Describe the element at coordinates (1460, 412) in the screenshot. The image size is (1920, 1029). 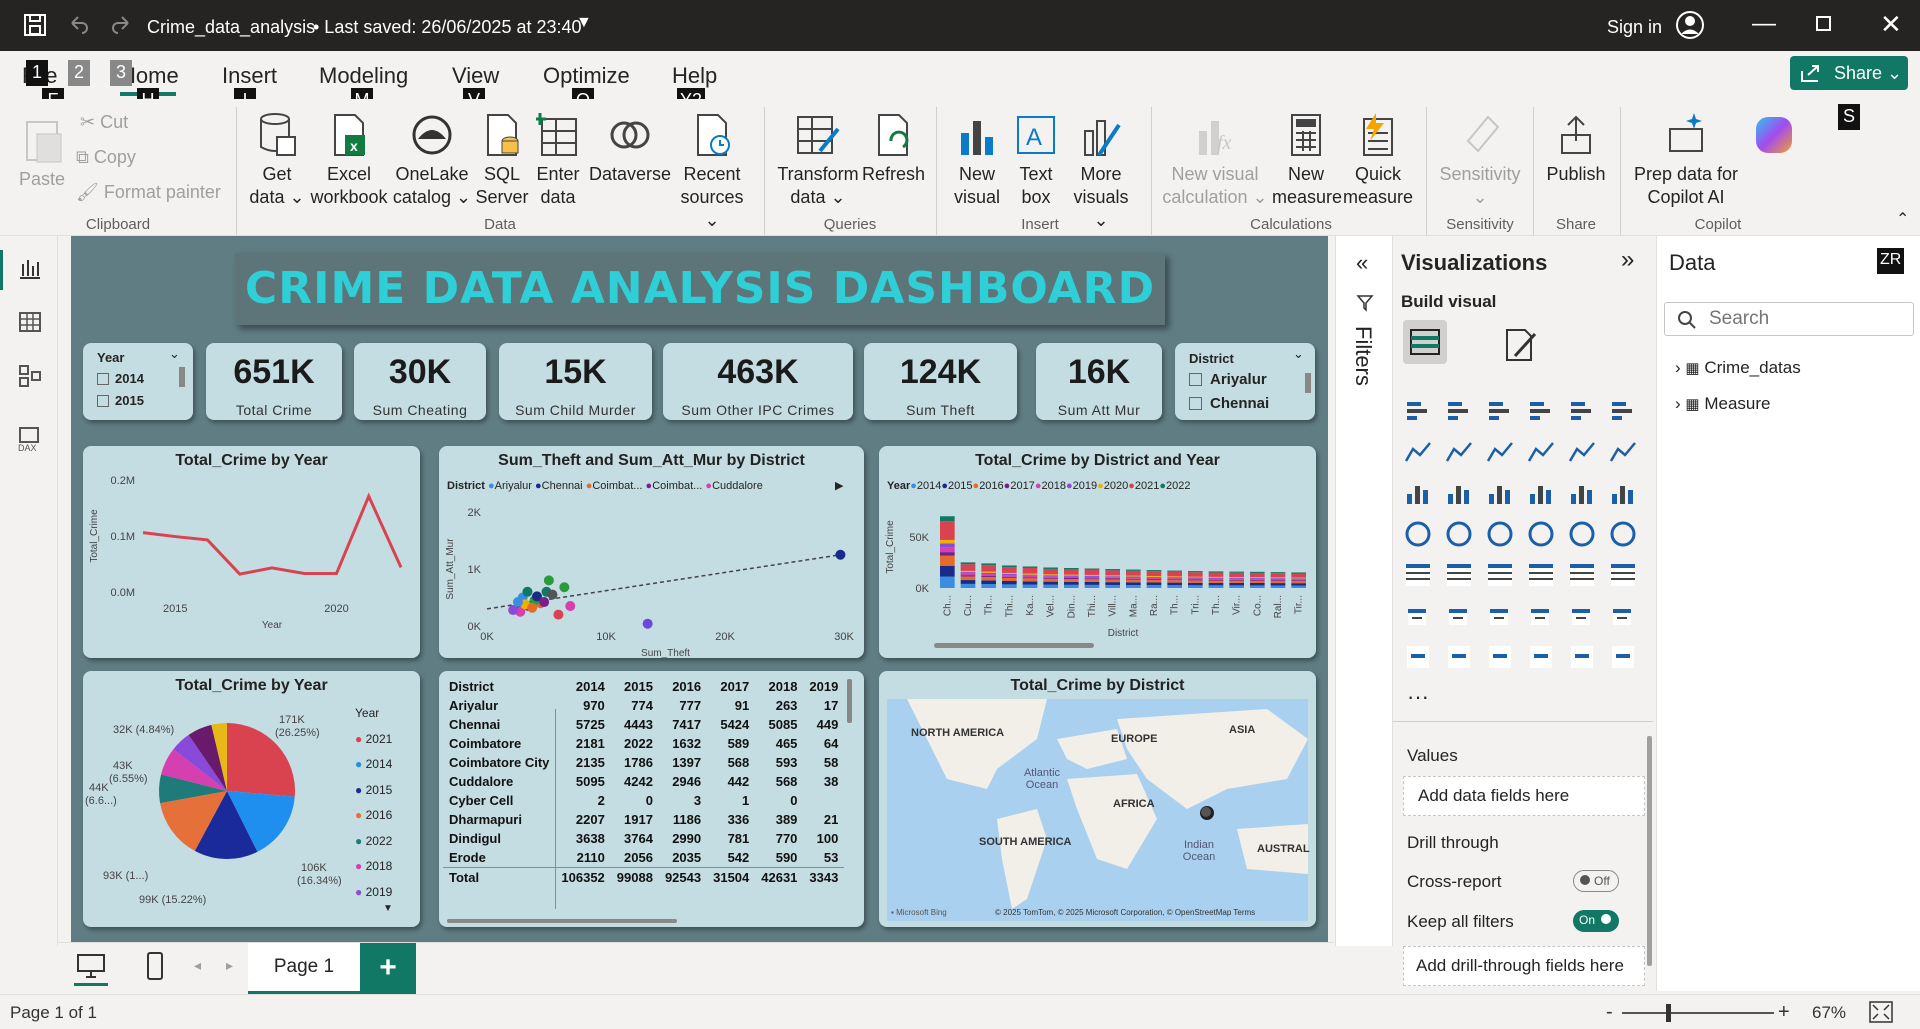
I see `stacked-column-icon` at that location.